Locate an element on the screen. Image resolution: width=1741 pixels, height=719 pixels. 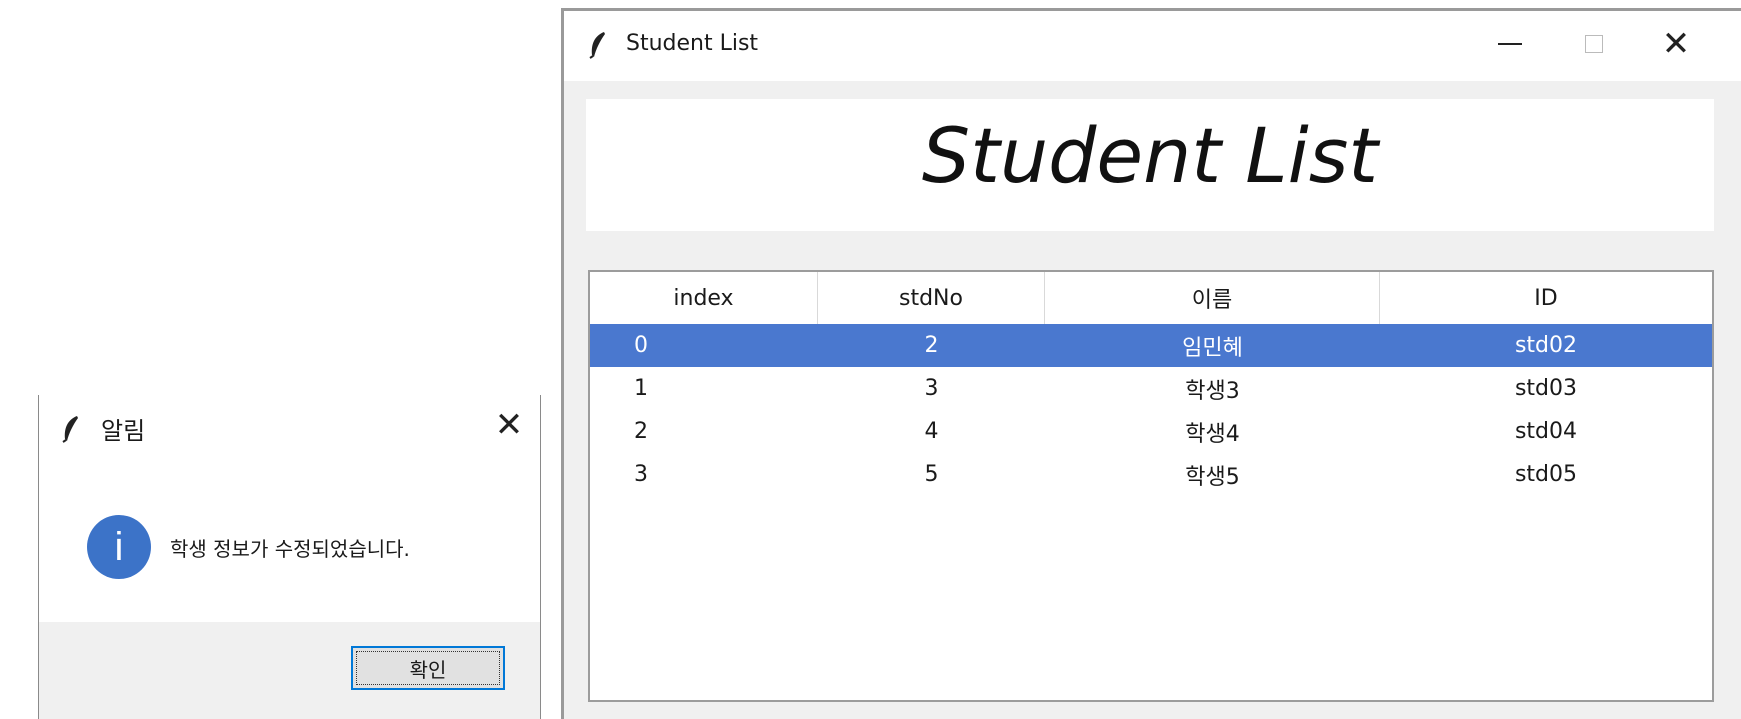
ok-button: 확인 is located at coordinates (428, 668).